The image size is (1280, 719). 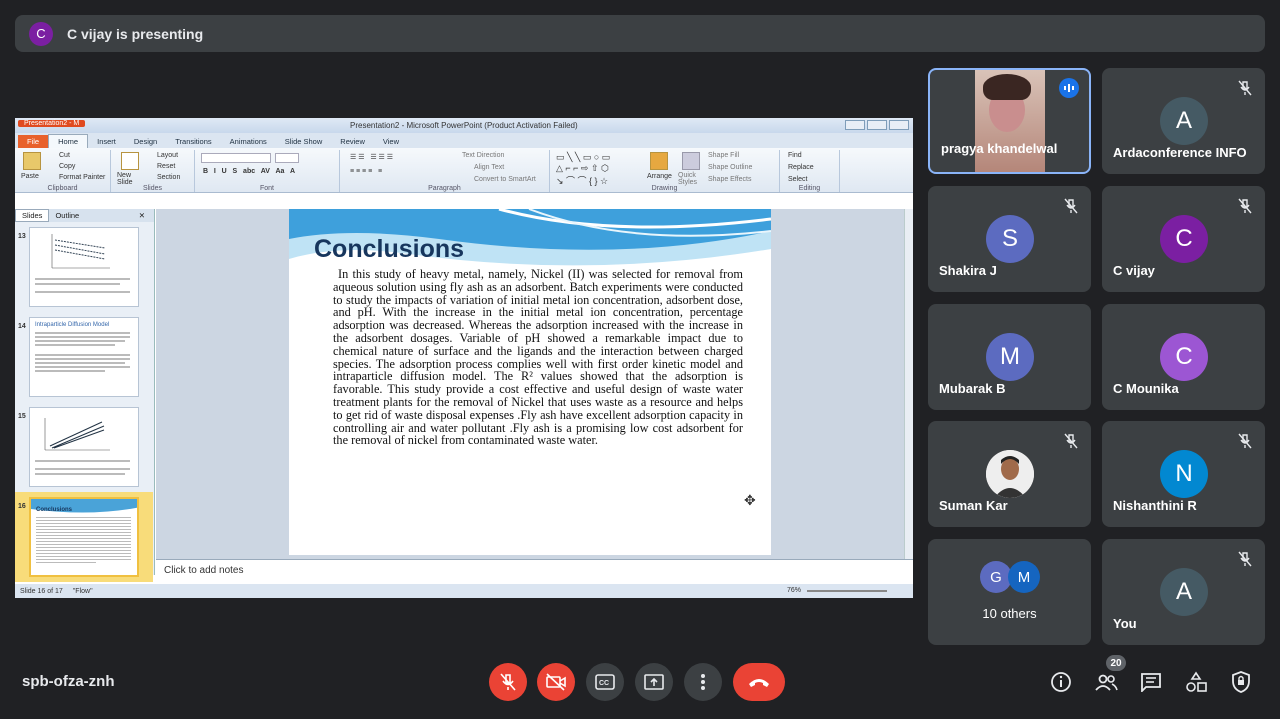 I want to click on section-label: Section, so click(x=169, y=177).